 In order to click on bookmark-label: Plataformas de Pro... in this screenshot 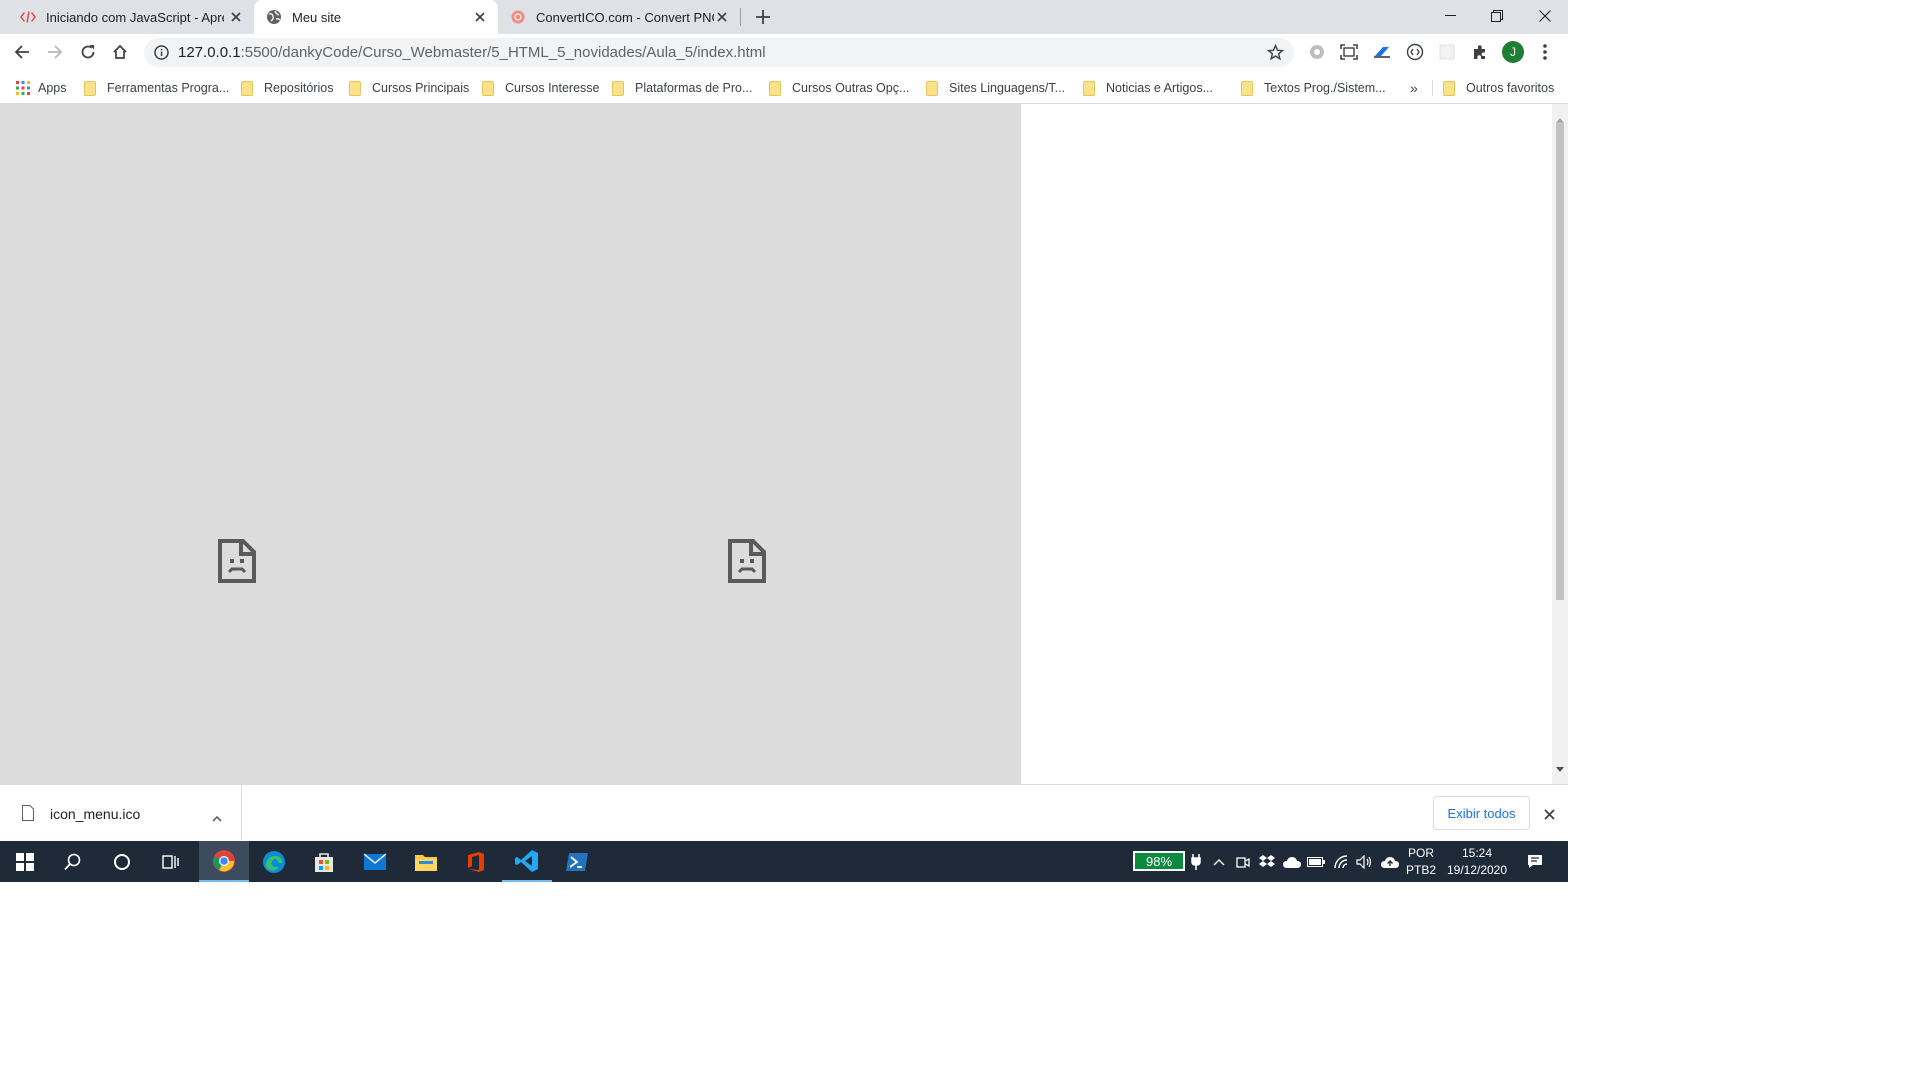, I will do `click(694, 88)`.